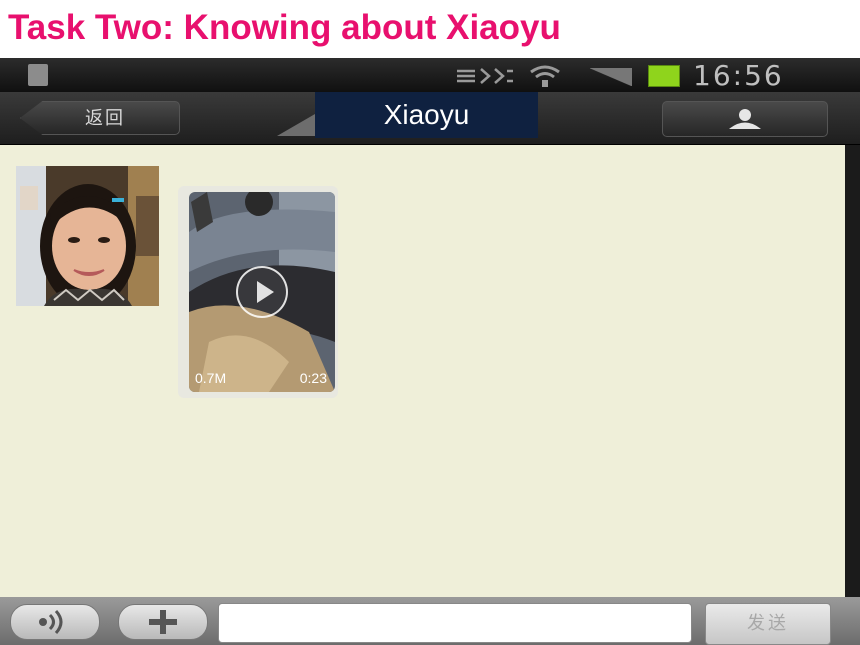 Image resolution: width=860 pixels, height=645 pixels. What do you see at coordinates (545, 76) in the screenshot?
I see `wifi-icon` at bounding box center [545, 76].